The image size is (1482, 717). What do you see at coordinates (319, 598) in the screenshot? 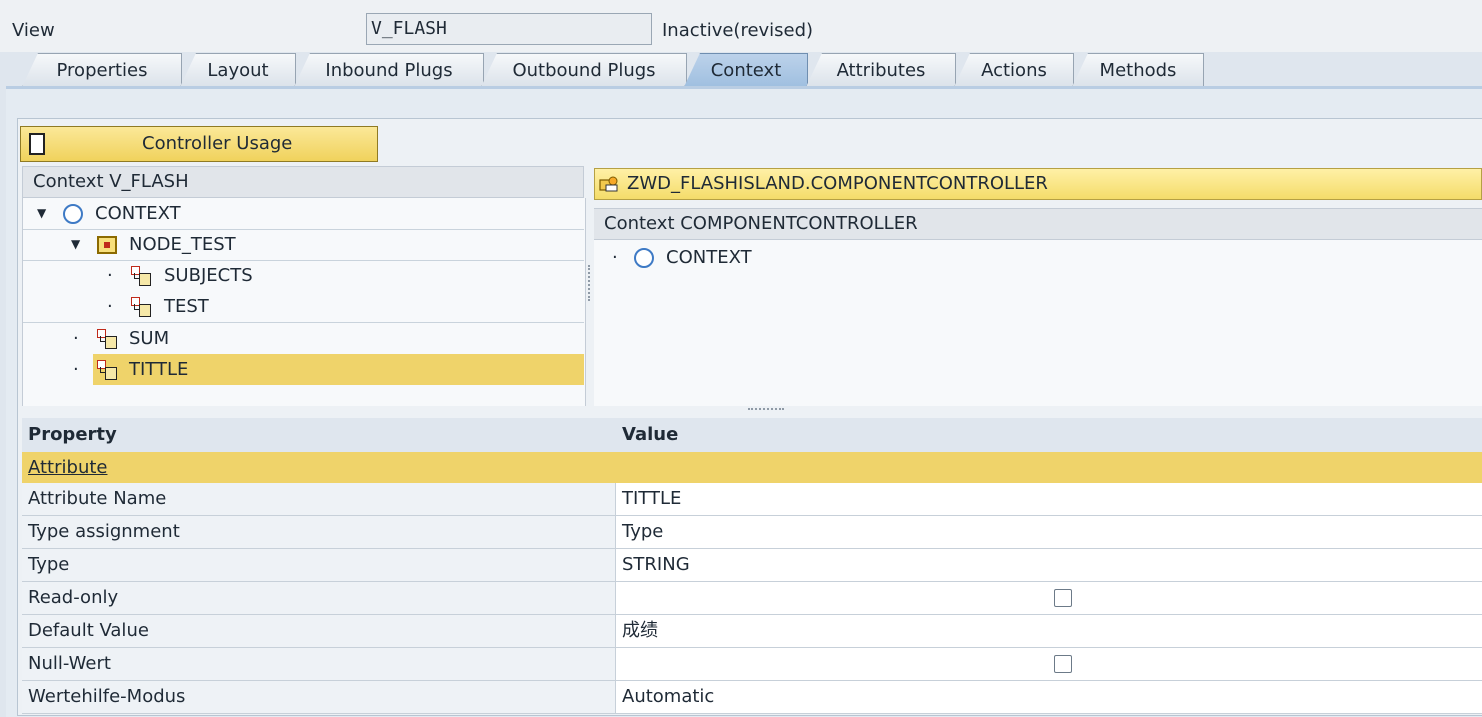
I see `property-name: Read-only` at bounding box center [319, 598].